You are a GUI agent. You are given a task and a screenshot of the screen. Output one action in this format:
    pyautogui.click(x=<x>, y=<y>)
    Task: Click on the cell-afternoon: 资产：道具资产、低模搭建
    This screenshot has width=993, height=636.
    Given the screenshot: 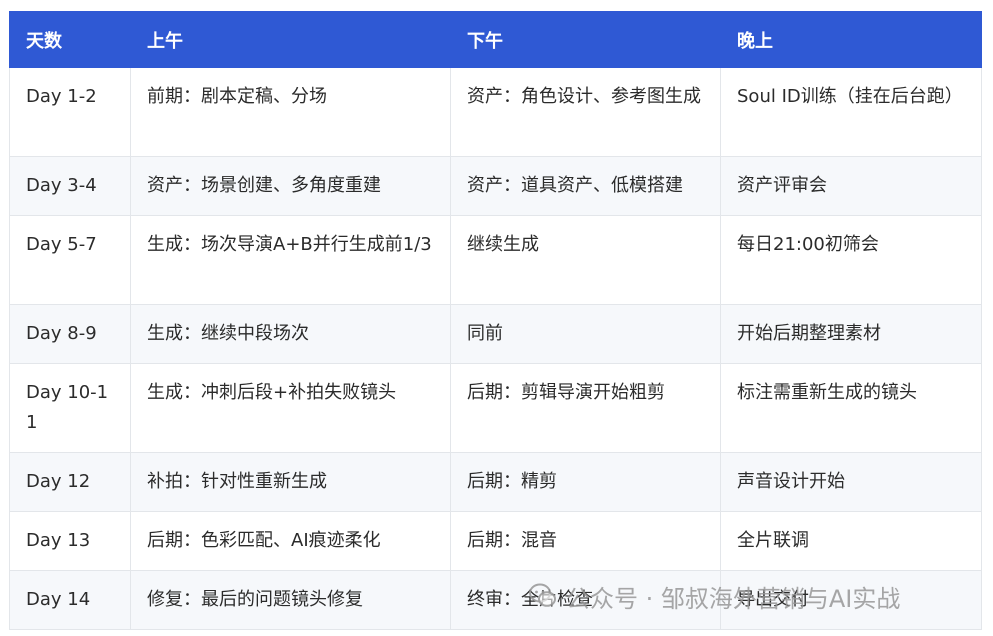 What is the action you would take?
    pyautogui.click(x=585, y=186)
    